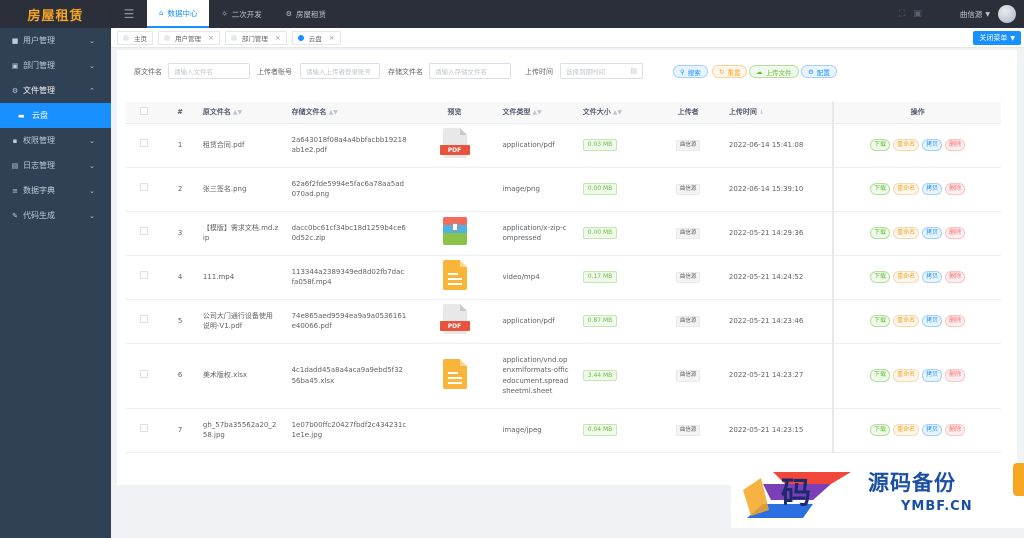 This screenshot has width=1024, height=538. I want to click on side-float-tab, so click(1018, 479).